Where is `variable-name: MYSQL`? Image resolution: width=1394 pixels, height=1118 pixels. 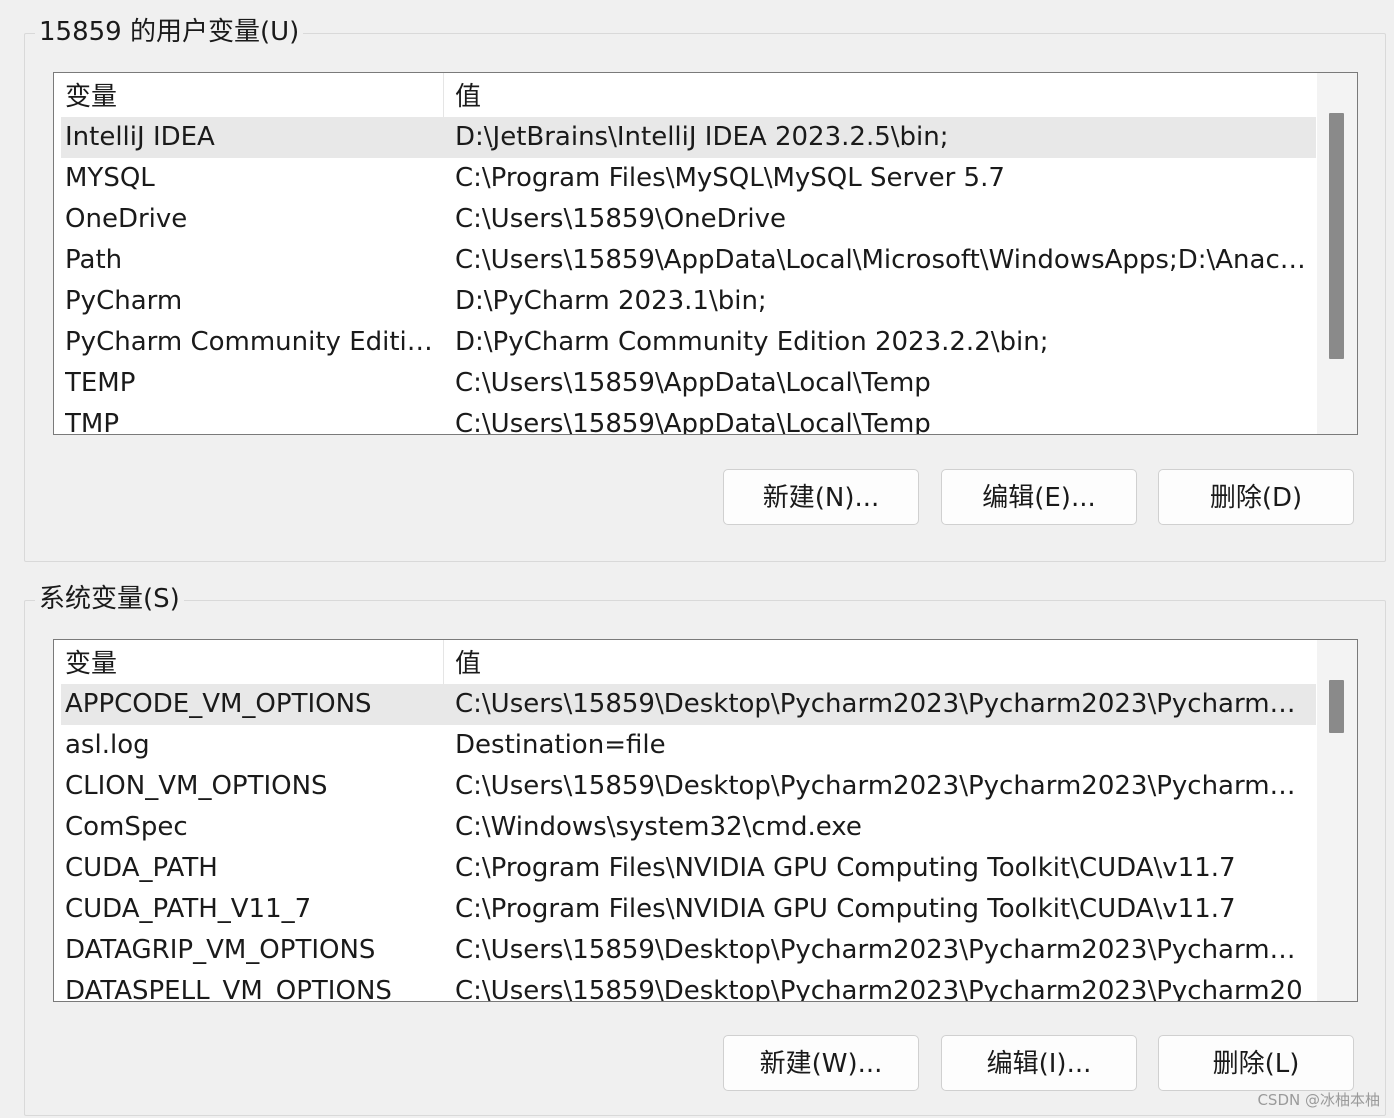 variable-name: MYSQL is located at coordinates (110, 178).